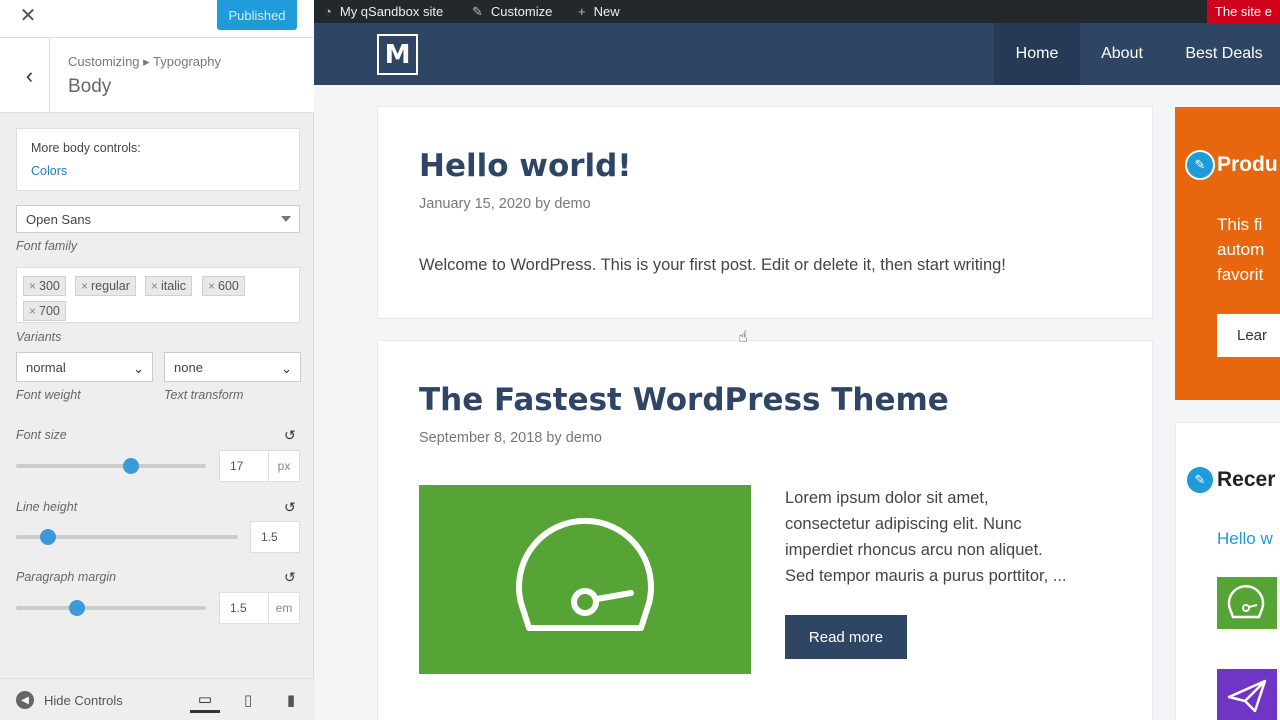  What do you see at coordinates (397, 54) in the screenshot?
I see `site-logo: M` at bounding box center [397, 54].